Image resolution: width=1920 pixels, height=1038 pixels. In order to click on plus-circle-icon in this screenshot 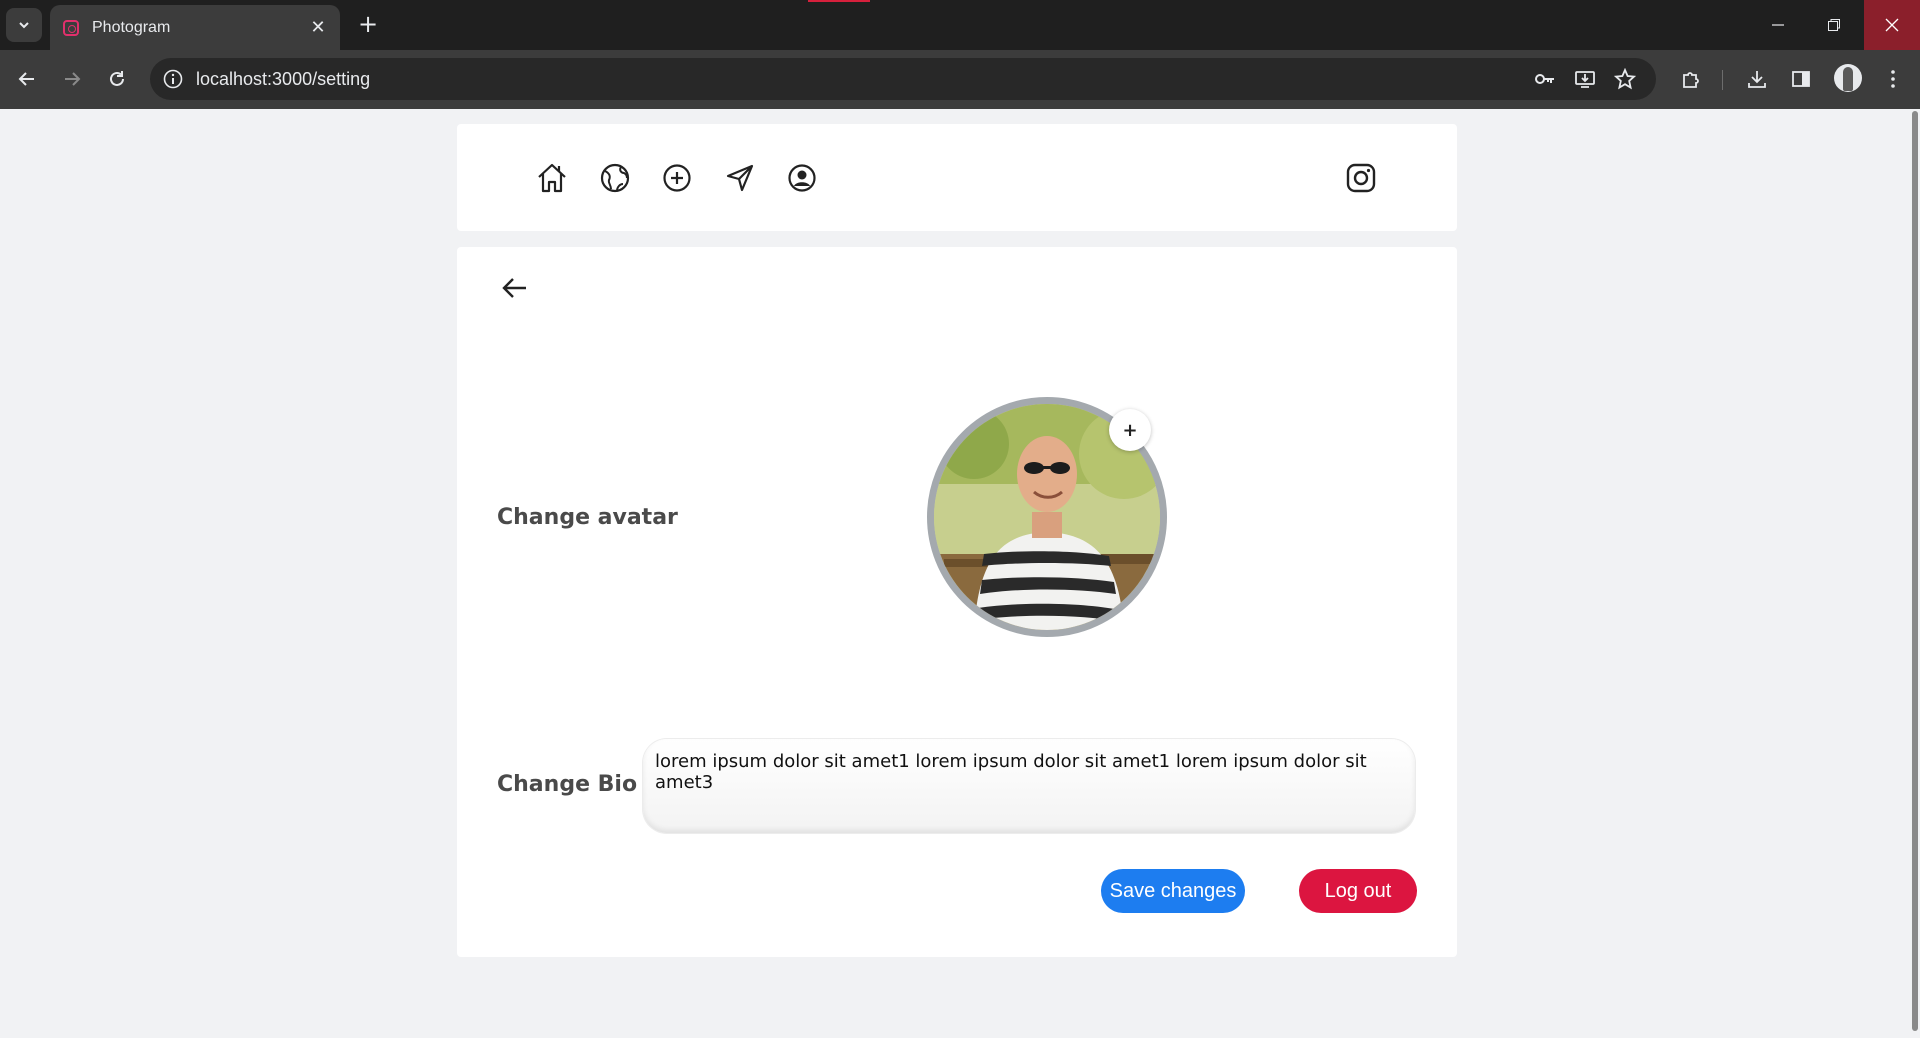, I will do `click(677, 178)`.